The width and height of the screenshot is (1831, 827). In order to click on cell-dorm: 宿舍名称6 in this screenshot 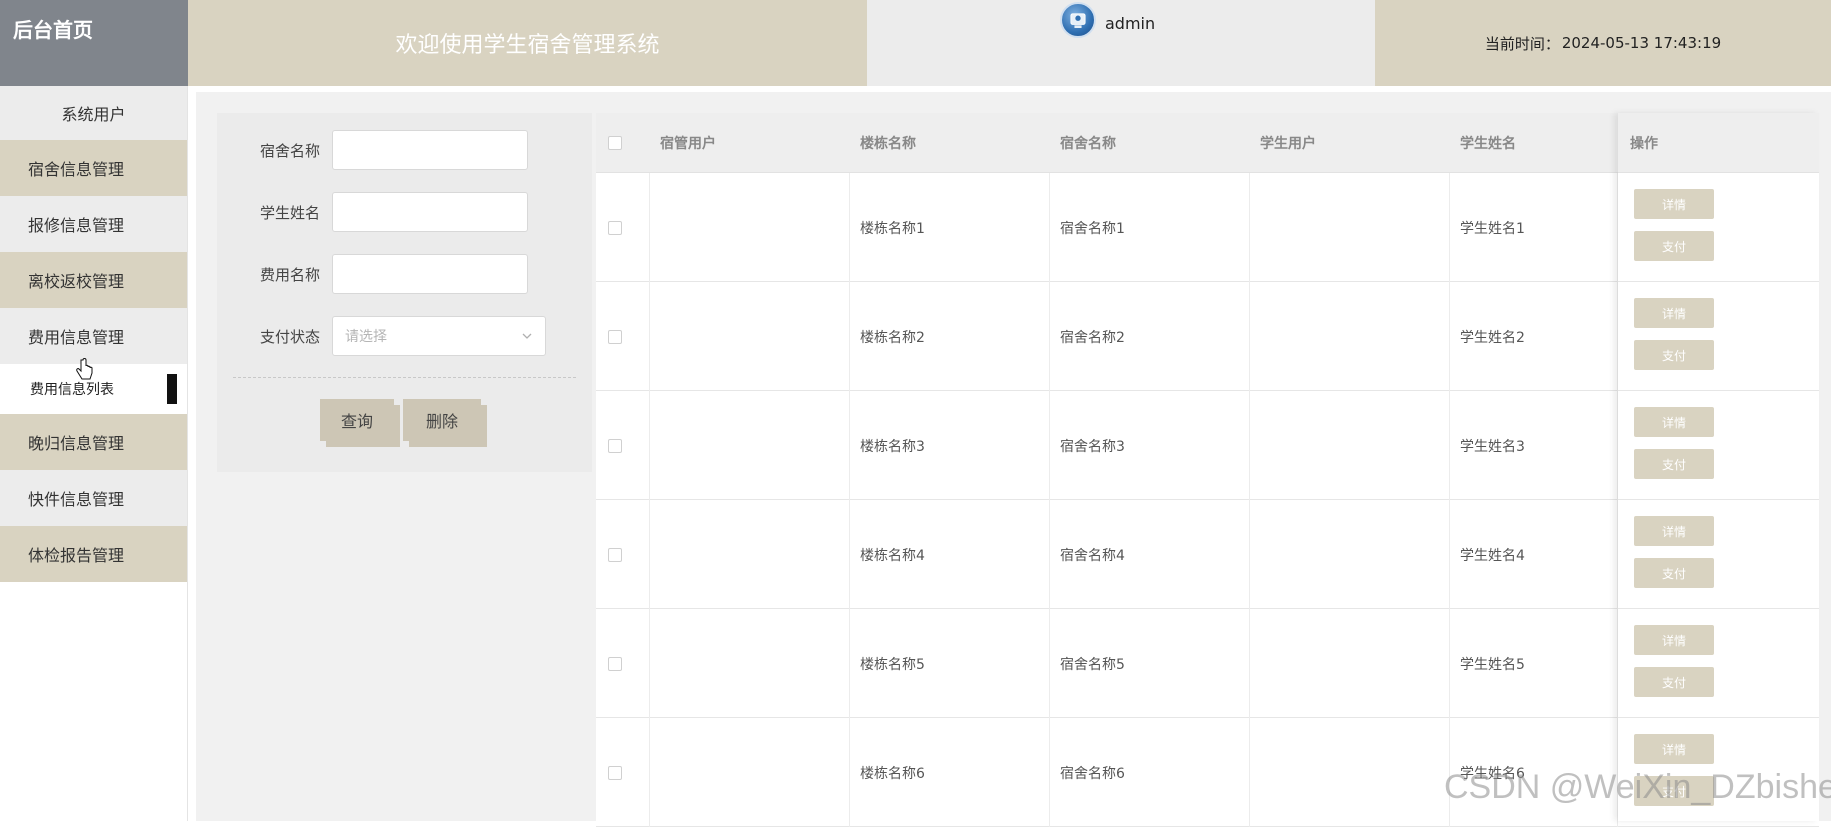, I will do `click(1150, 772)`.